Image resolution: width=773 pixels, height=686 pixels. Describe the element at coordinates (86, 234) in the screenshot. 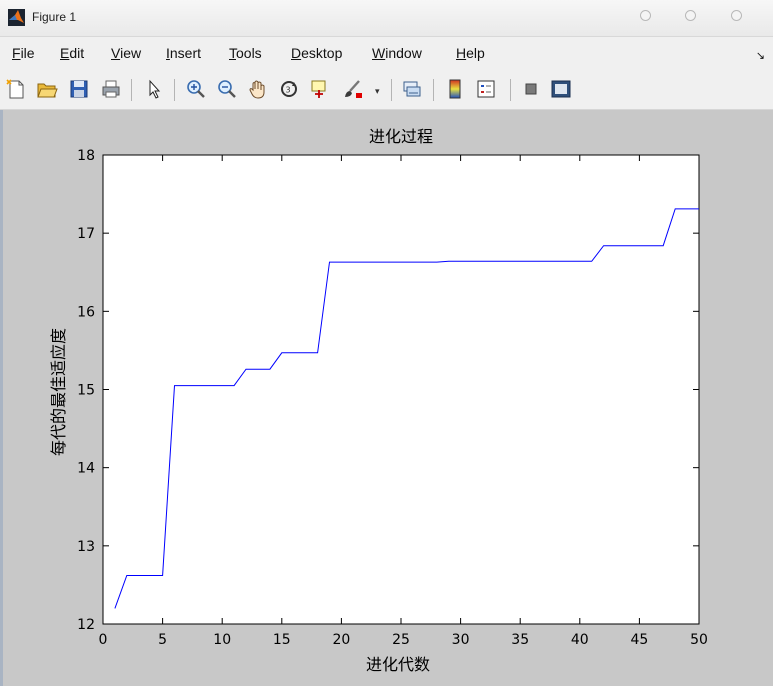

I see `y-tick-label: 17` at that location.